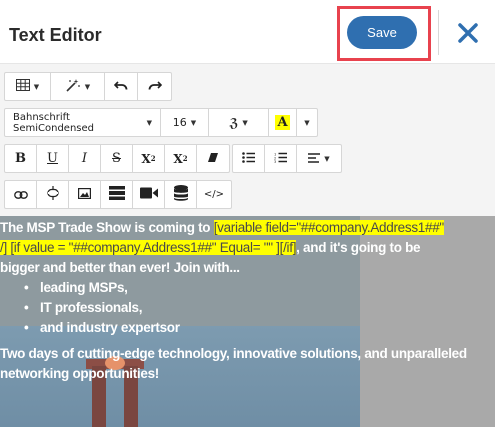 This screenshot has width=495, height=427. Describe the element at coordinates (178, 158) in the screenshot. I see `subscript-icon: X` at that location.